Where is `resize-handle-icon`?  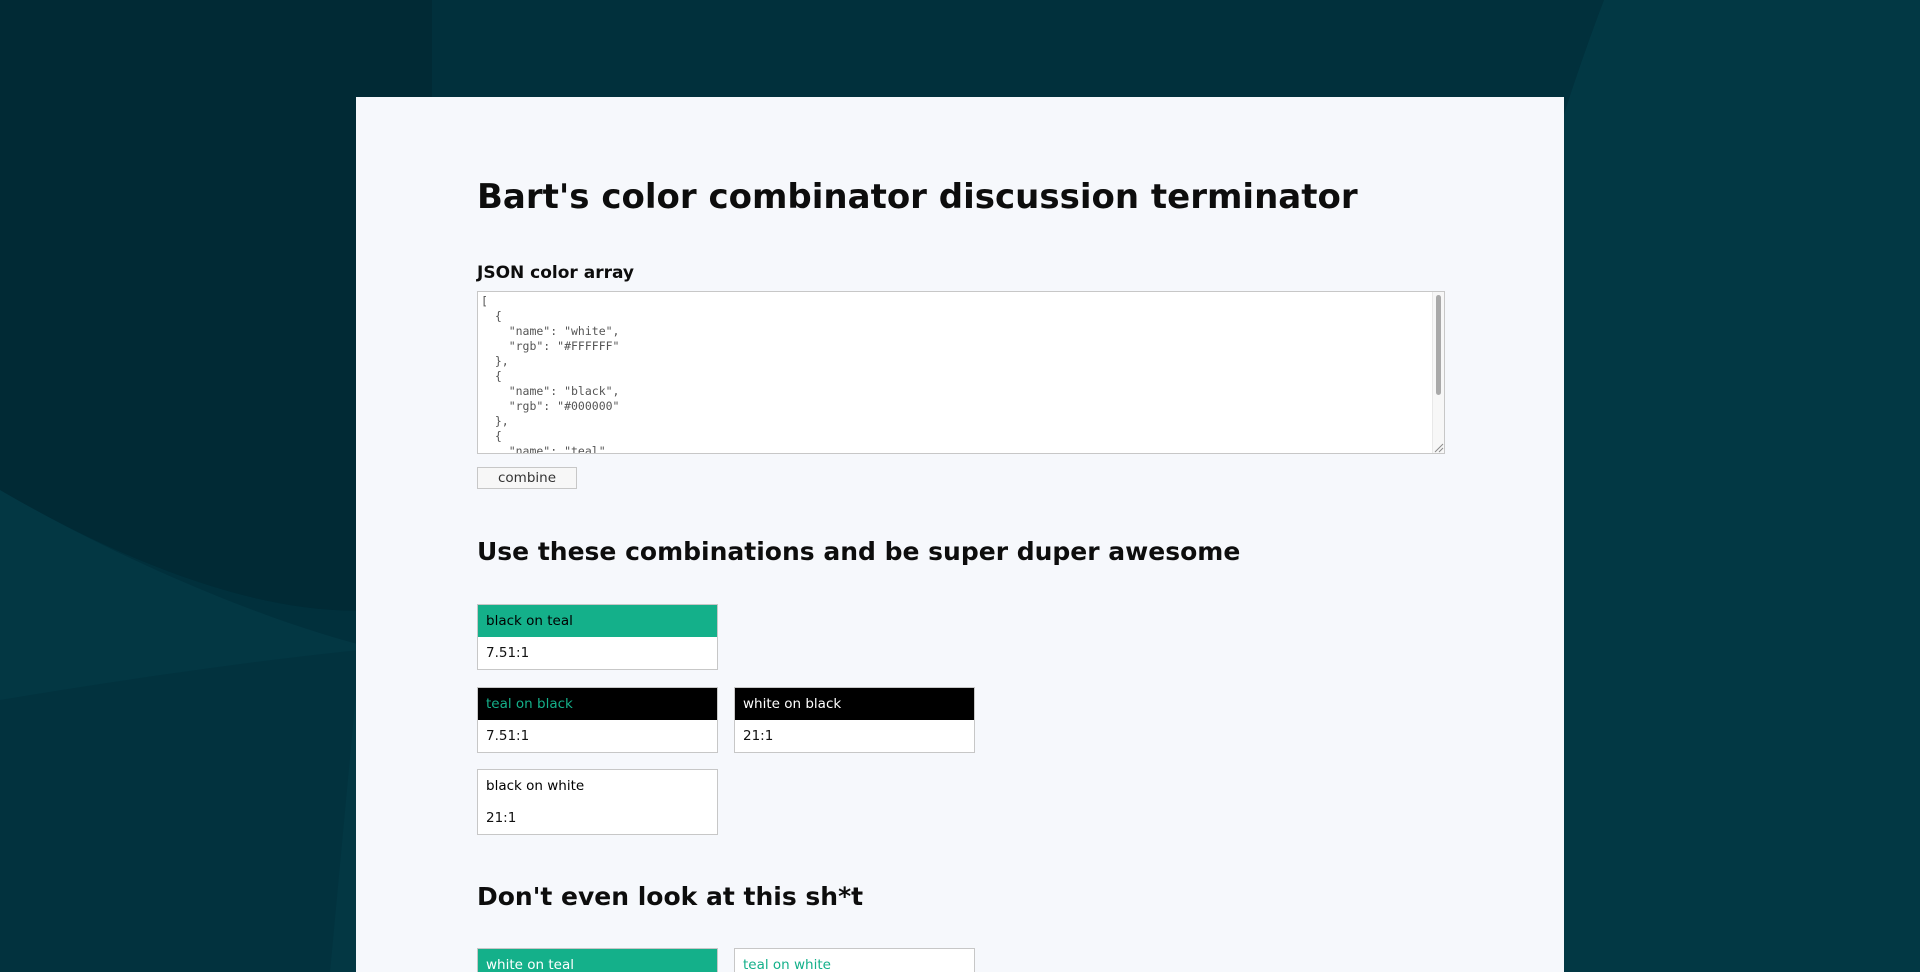
resize-handle-icon is located at coordinates (1438, 447).